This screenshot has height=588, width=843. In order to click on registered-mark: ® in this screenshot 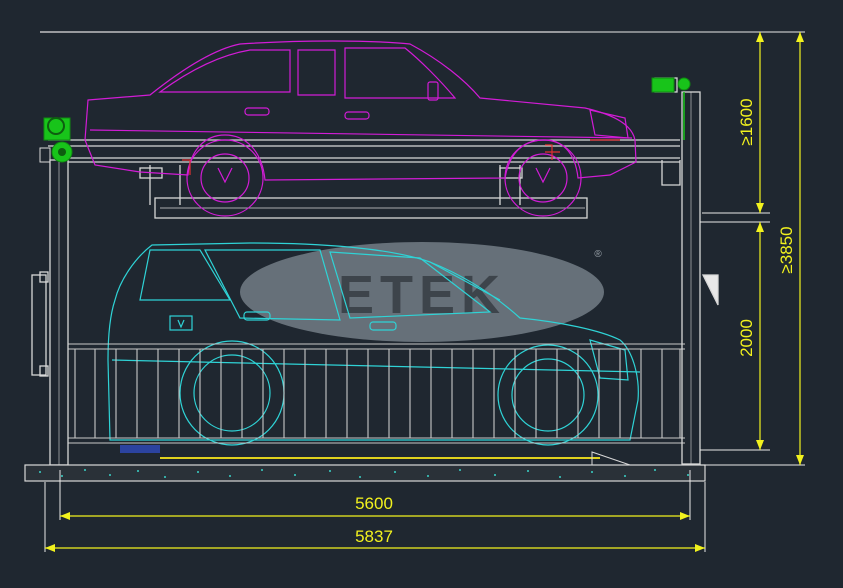, I will do `click(598, 254)`.